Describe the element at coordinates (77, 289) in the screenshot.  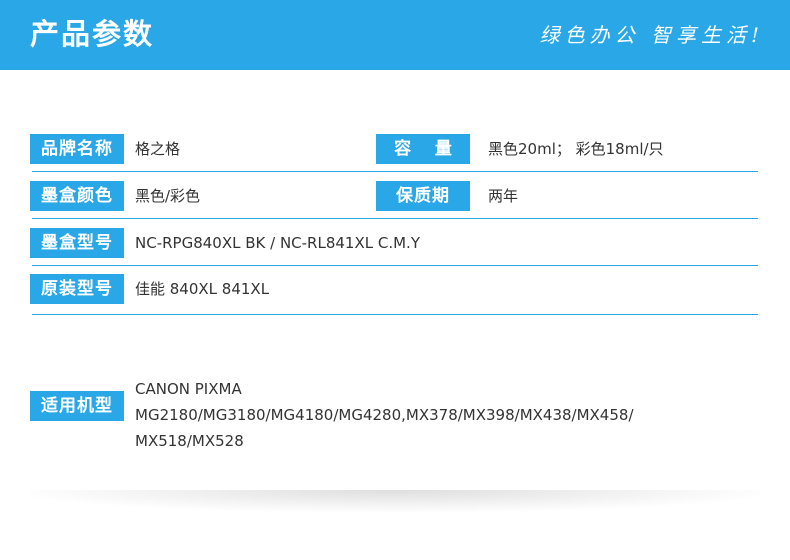
I see `original-model-label: 原装型号` at that location.